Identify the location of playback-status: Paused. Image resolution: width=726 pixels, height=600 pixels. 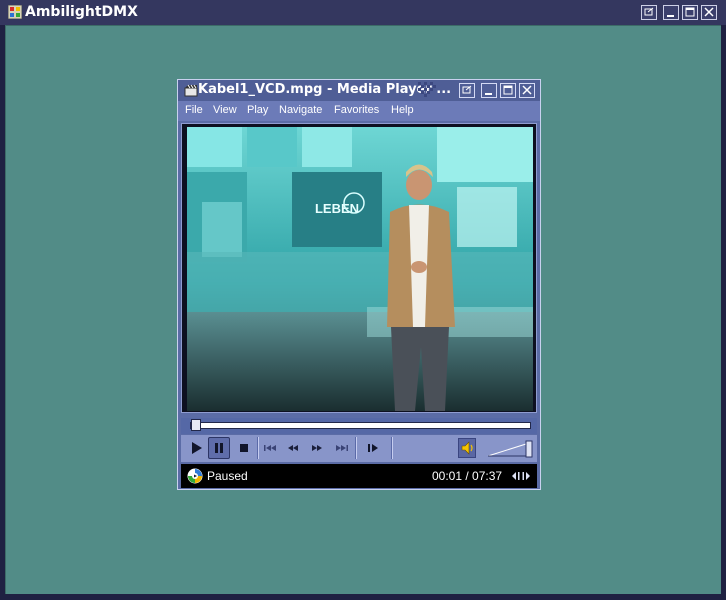
(227, 476).